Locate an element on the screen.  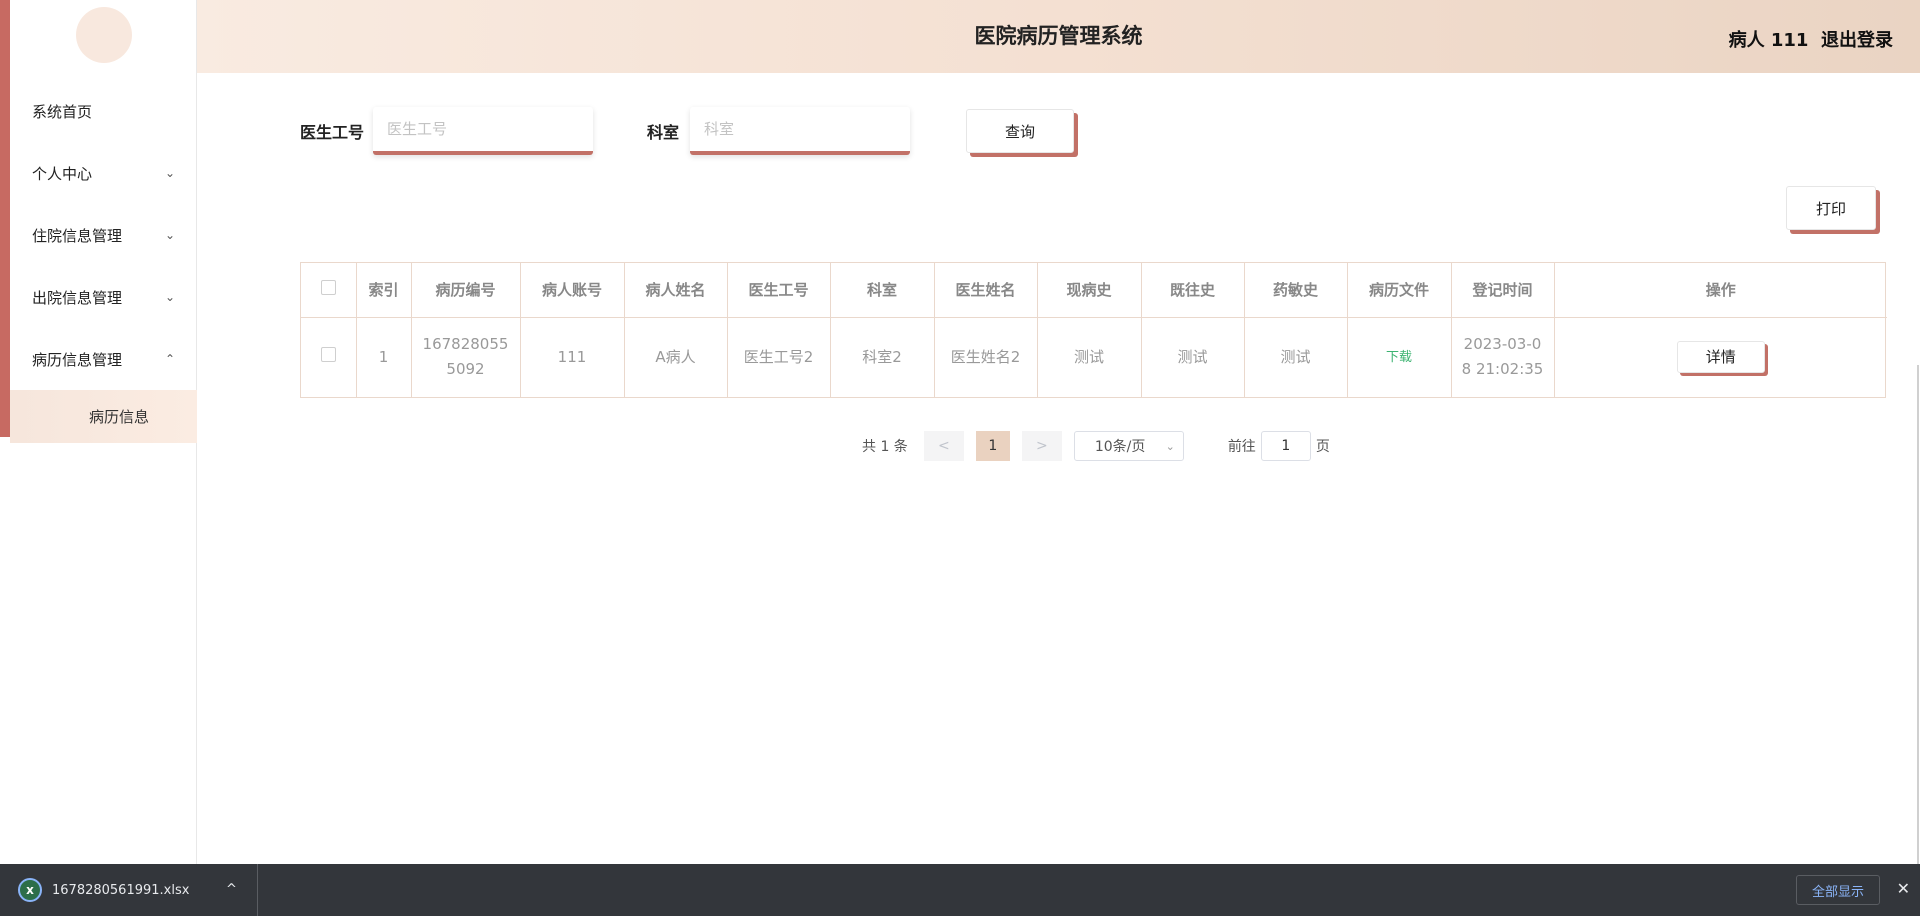
time-line: 2023-03-0 is located at coordinates (1502, 344).